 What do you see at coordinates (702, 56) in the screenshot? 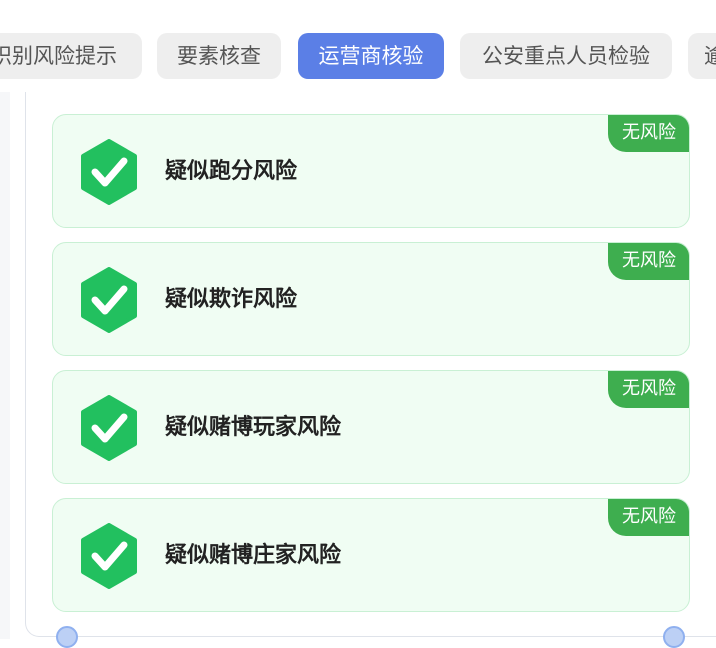
I see `tab-overdue: 逾` at bounding box center [702, 56].